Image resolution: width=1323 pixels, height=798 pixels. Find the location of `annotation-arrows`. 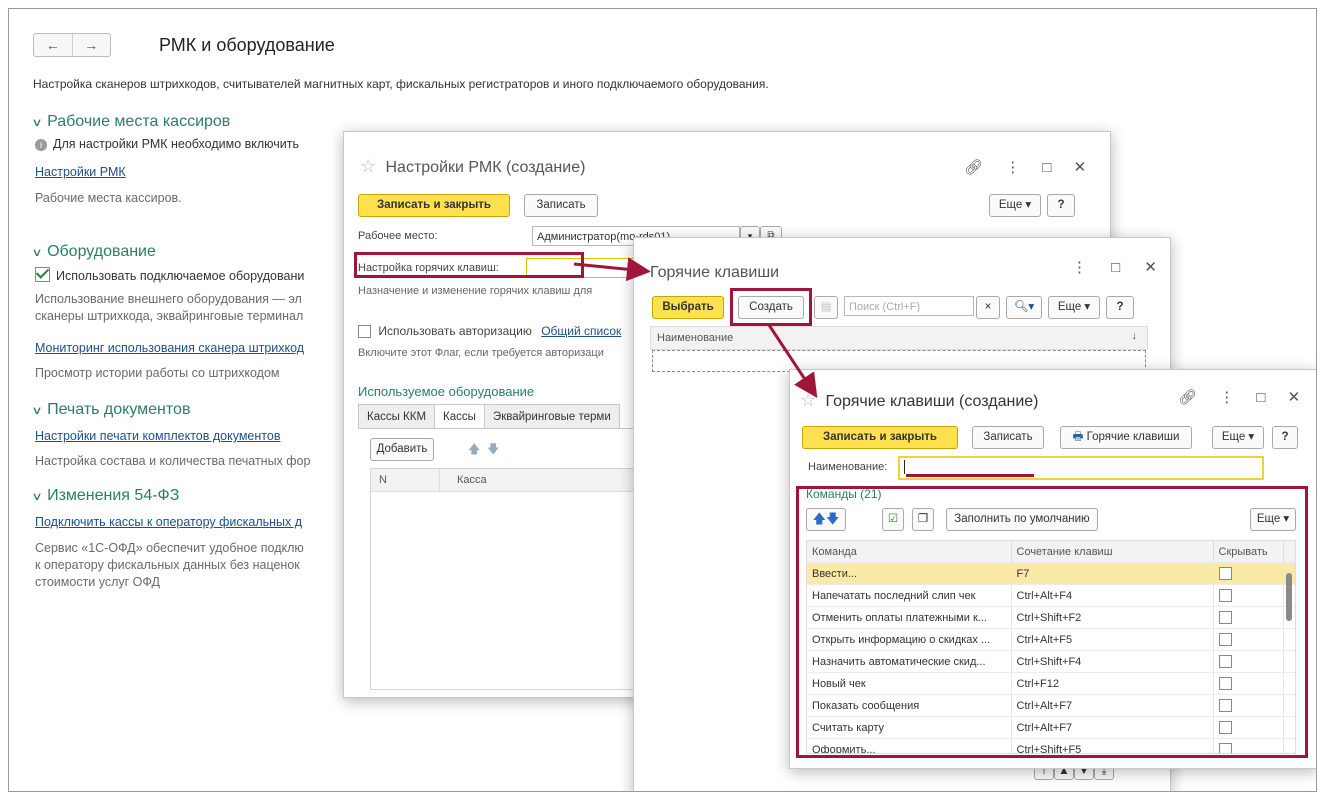

annotation-arrows is located at coordinates (695, 328).